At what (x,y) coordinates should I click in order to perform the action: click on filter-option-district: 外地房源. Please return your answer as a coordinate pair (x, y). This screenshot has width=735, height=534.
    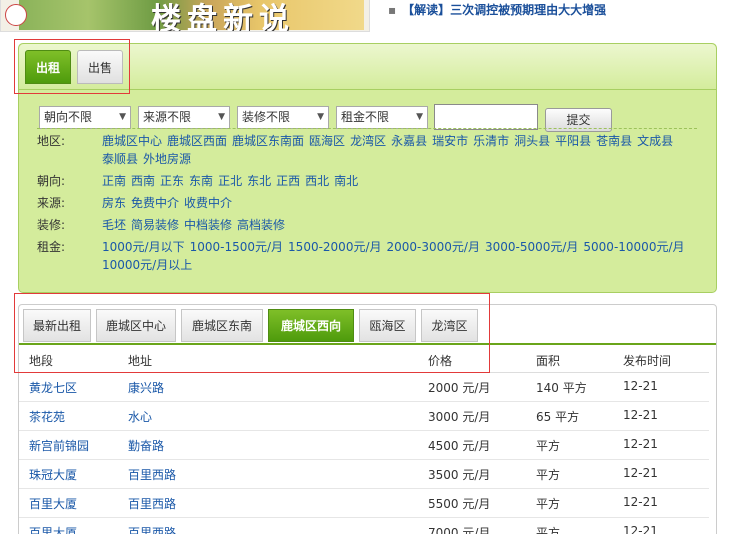
    Looking at the image, I should click on (167, 159).